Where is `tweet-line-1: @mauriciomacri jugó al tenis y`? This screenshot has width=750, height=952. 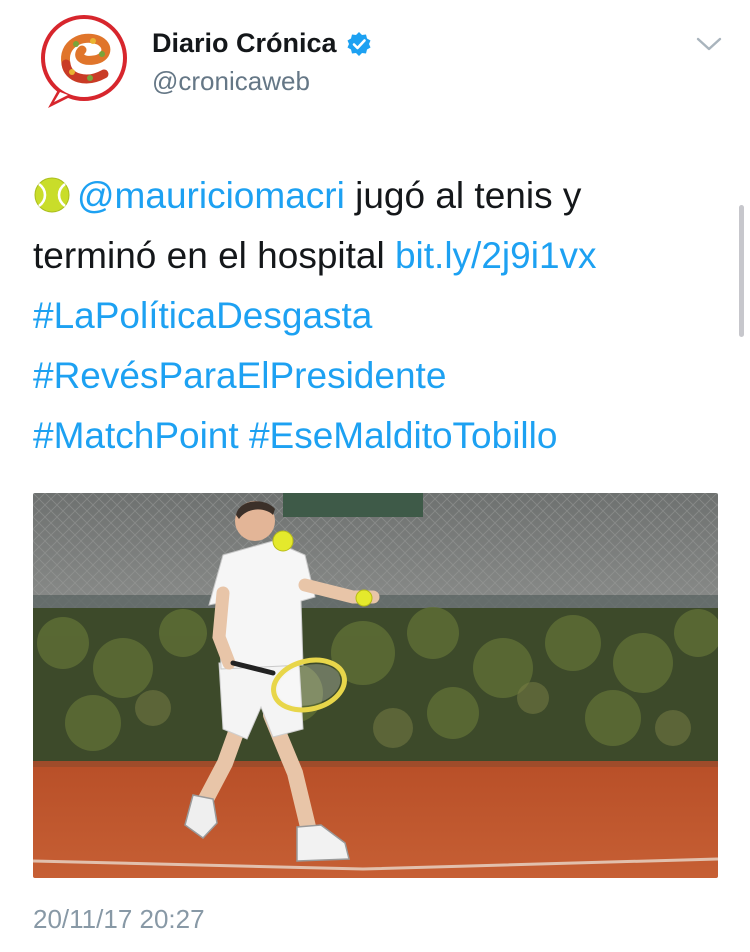
tweet-line-1: @mauriciomacri jugó al tenis y is located at coordinates (378, 196).